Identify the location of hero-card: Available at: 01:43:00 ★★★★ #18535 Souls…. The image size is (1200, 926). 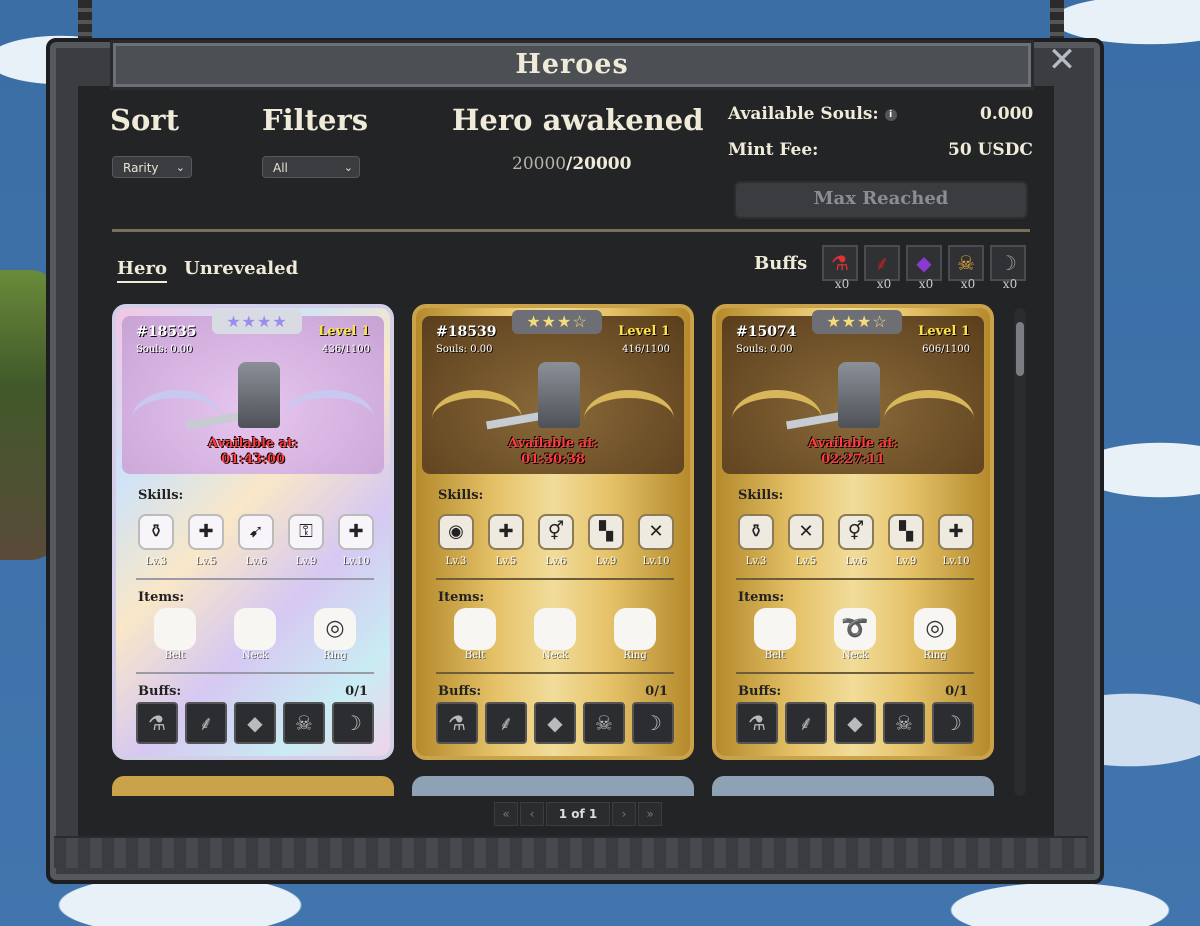
(253, 532).